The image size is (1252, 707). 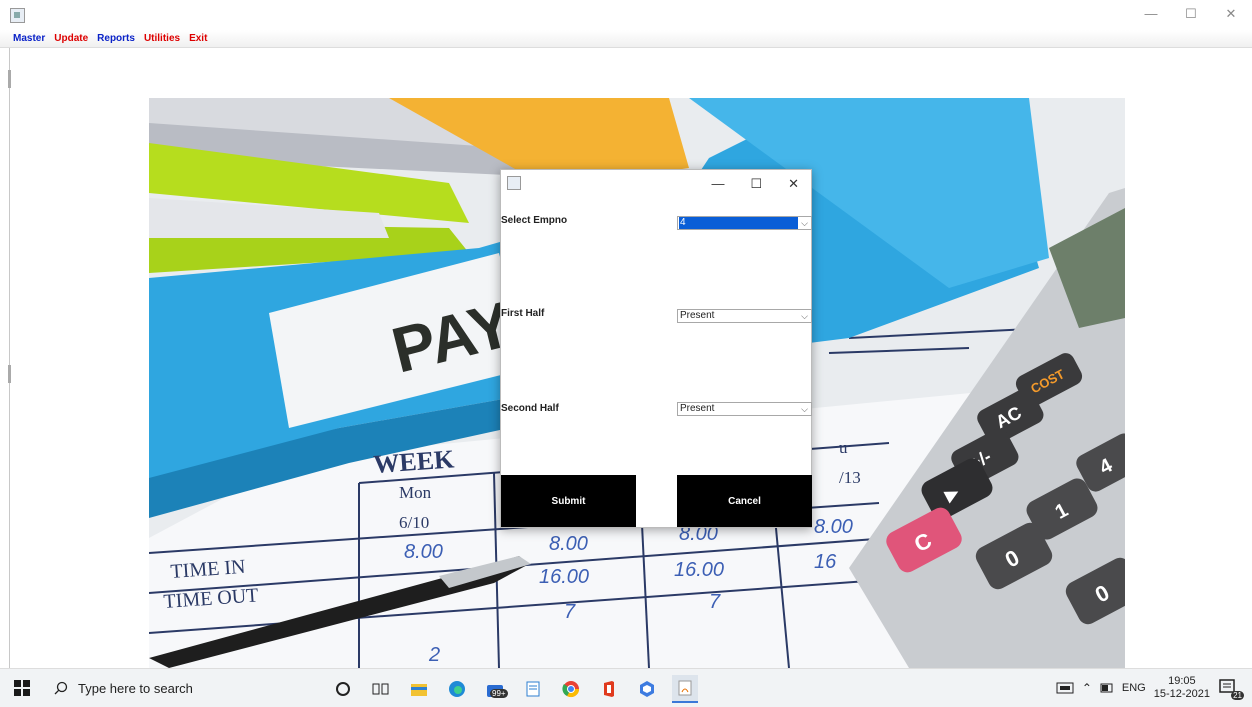 What do you see at coordinates (523, 313) in the screenshot?
I see `first-half-label: First Half` at bounding box center [523, 313].